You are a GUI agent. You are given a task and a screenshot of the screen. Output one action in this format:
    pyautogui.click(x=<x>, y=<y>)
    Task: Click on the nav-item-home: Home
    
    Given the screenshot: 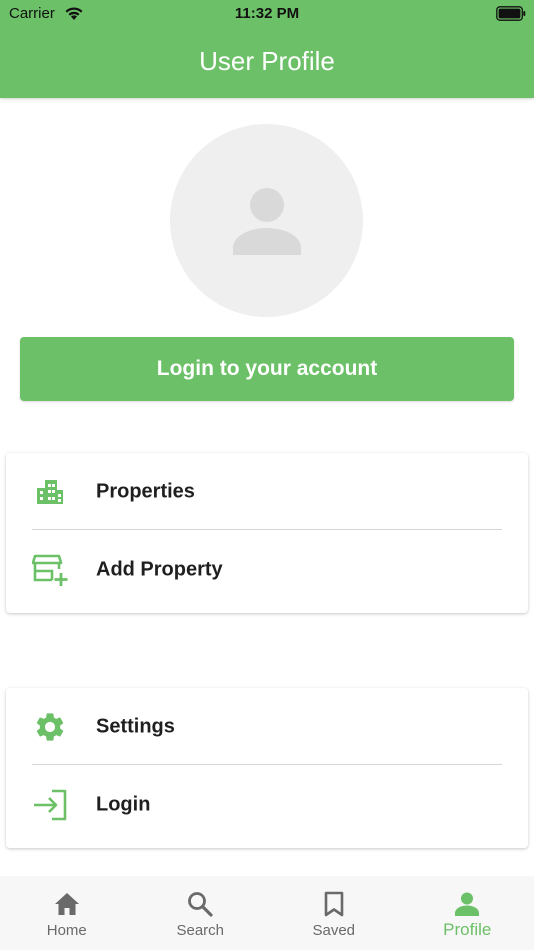 What is the action you would take?
    pyautogui.click(x=67, y=913)
    